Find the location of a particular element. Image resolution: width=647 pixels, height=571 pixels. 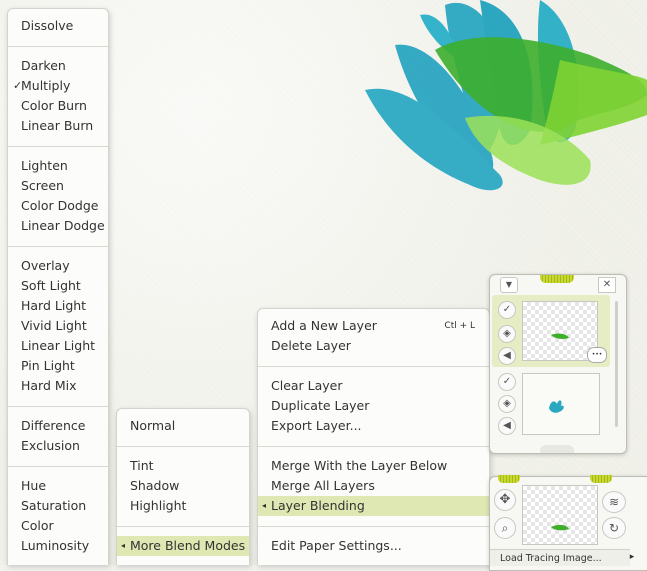

panel-grip-icon-right is located at coordinates (601, 479).